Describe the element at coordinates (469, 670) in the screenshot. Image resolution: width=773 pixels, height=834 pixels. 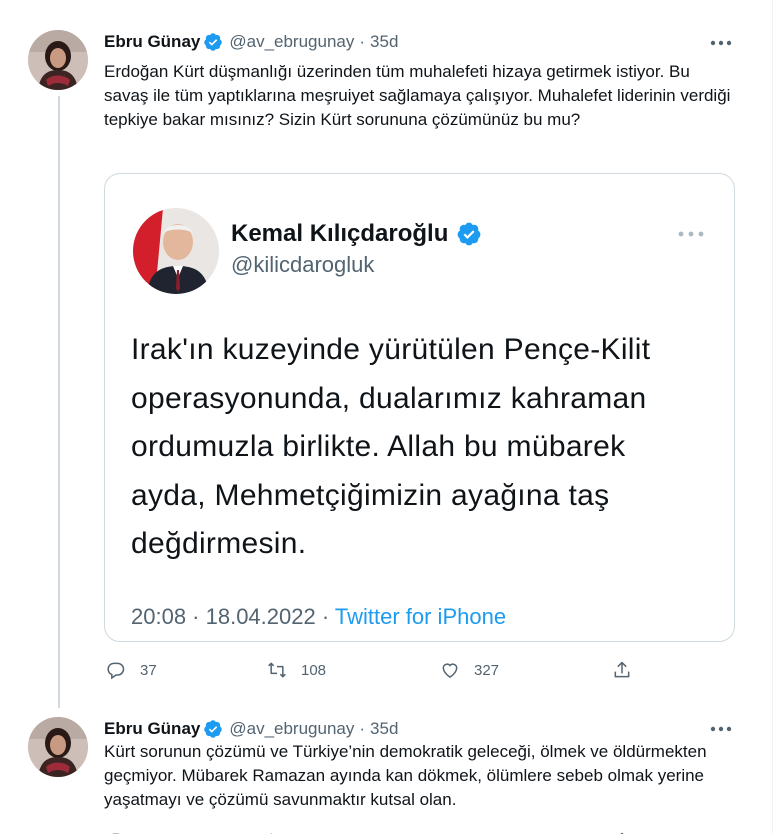
I see `like-button: 327` at that location.